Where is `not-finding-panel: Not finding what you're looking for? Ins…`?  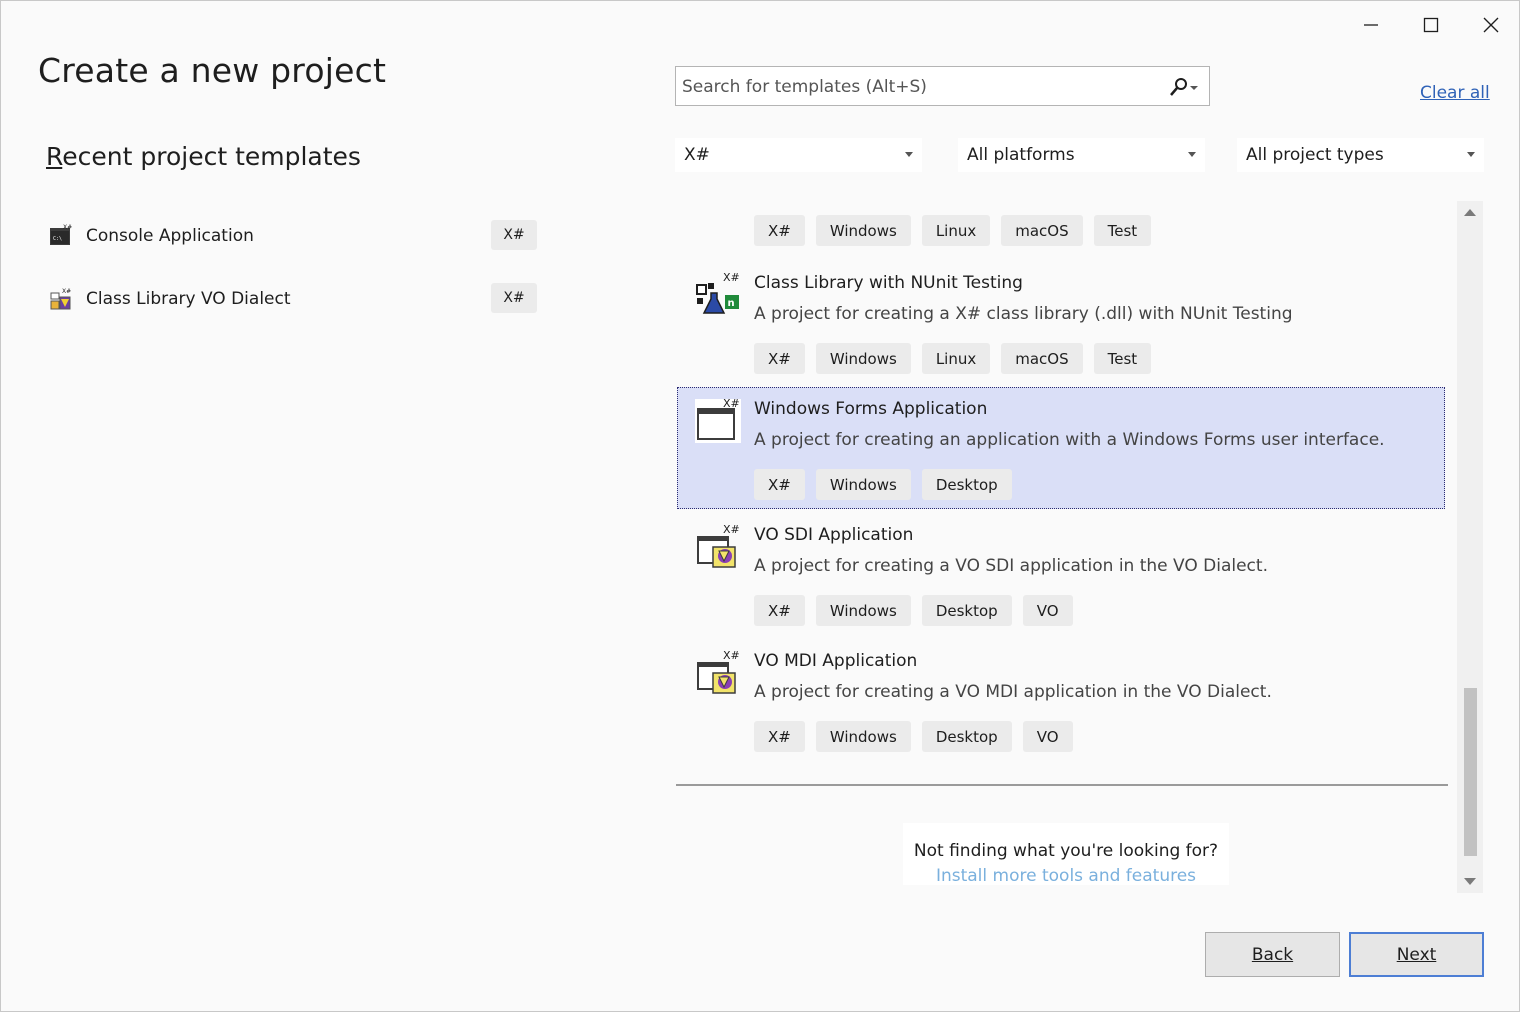 not-finding-panel: Not finding what you're looking for? Ins… is located at coordinates (1066, 854).